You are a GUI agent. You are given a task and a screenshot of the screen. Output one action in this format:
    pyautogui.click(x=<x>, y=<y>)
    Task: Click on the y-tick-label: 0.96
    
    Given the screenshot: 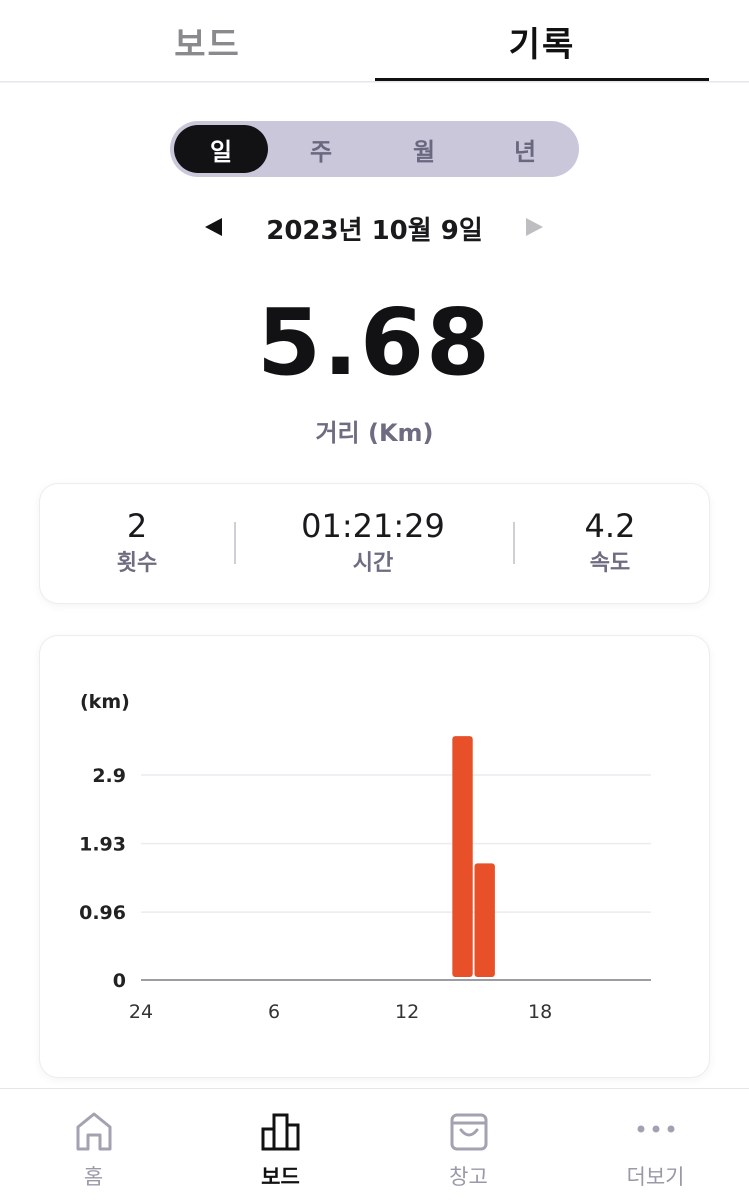 What is the action you would take?
    pyautogui.click(x=102, y=913)
    